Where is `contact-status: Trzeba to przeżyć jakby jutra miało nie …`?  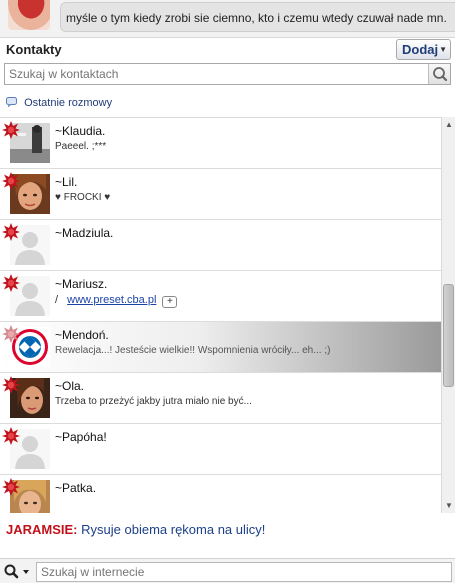 contact-status: Trzeba to przeżyć jakby jutra miało nie … is located at coordinates (153, 401).